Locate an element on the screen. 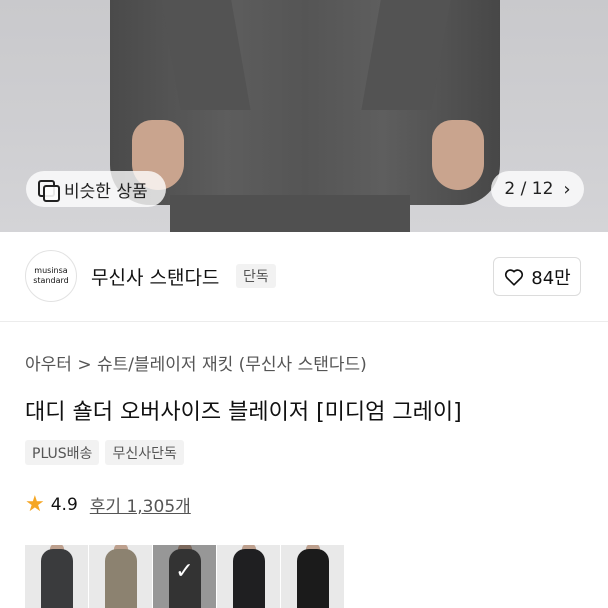 The height and width of the screenshot is (608, 608). similar-squares-icon is located at coordinates (49, 191).